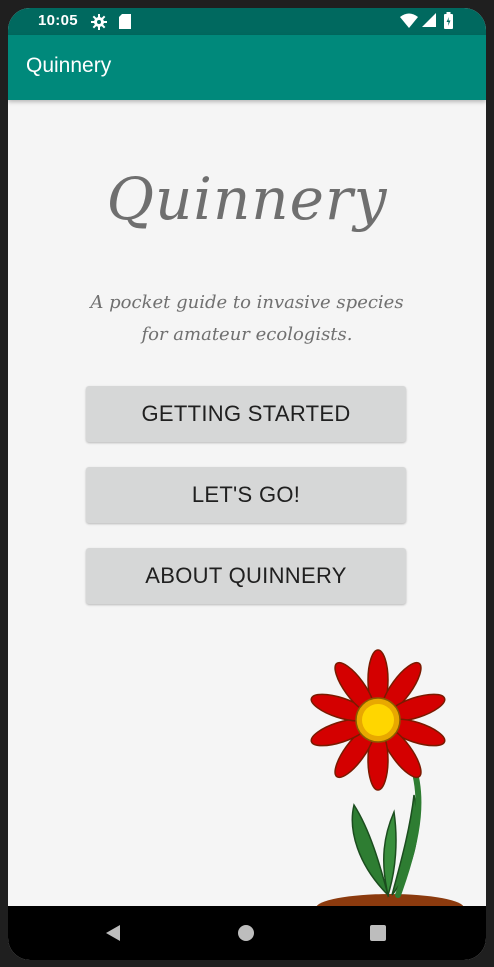  I want to click on hero-title: Quinnery, so click(247, 199).